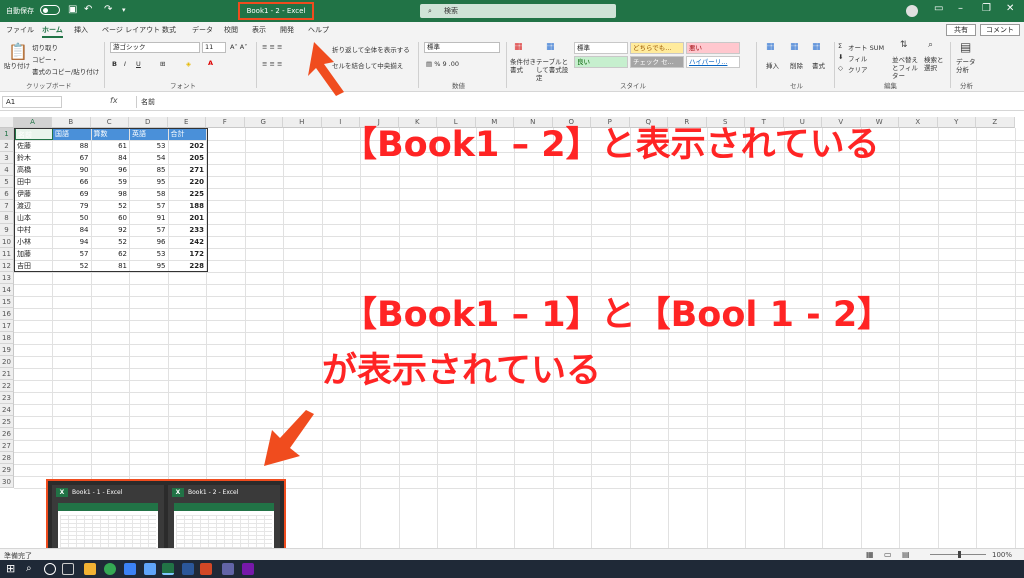 The image size is (1024, 578). I want to click on row-header-5: 5, so click(7, 182).